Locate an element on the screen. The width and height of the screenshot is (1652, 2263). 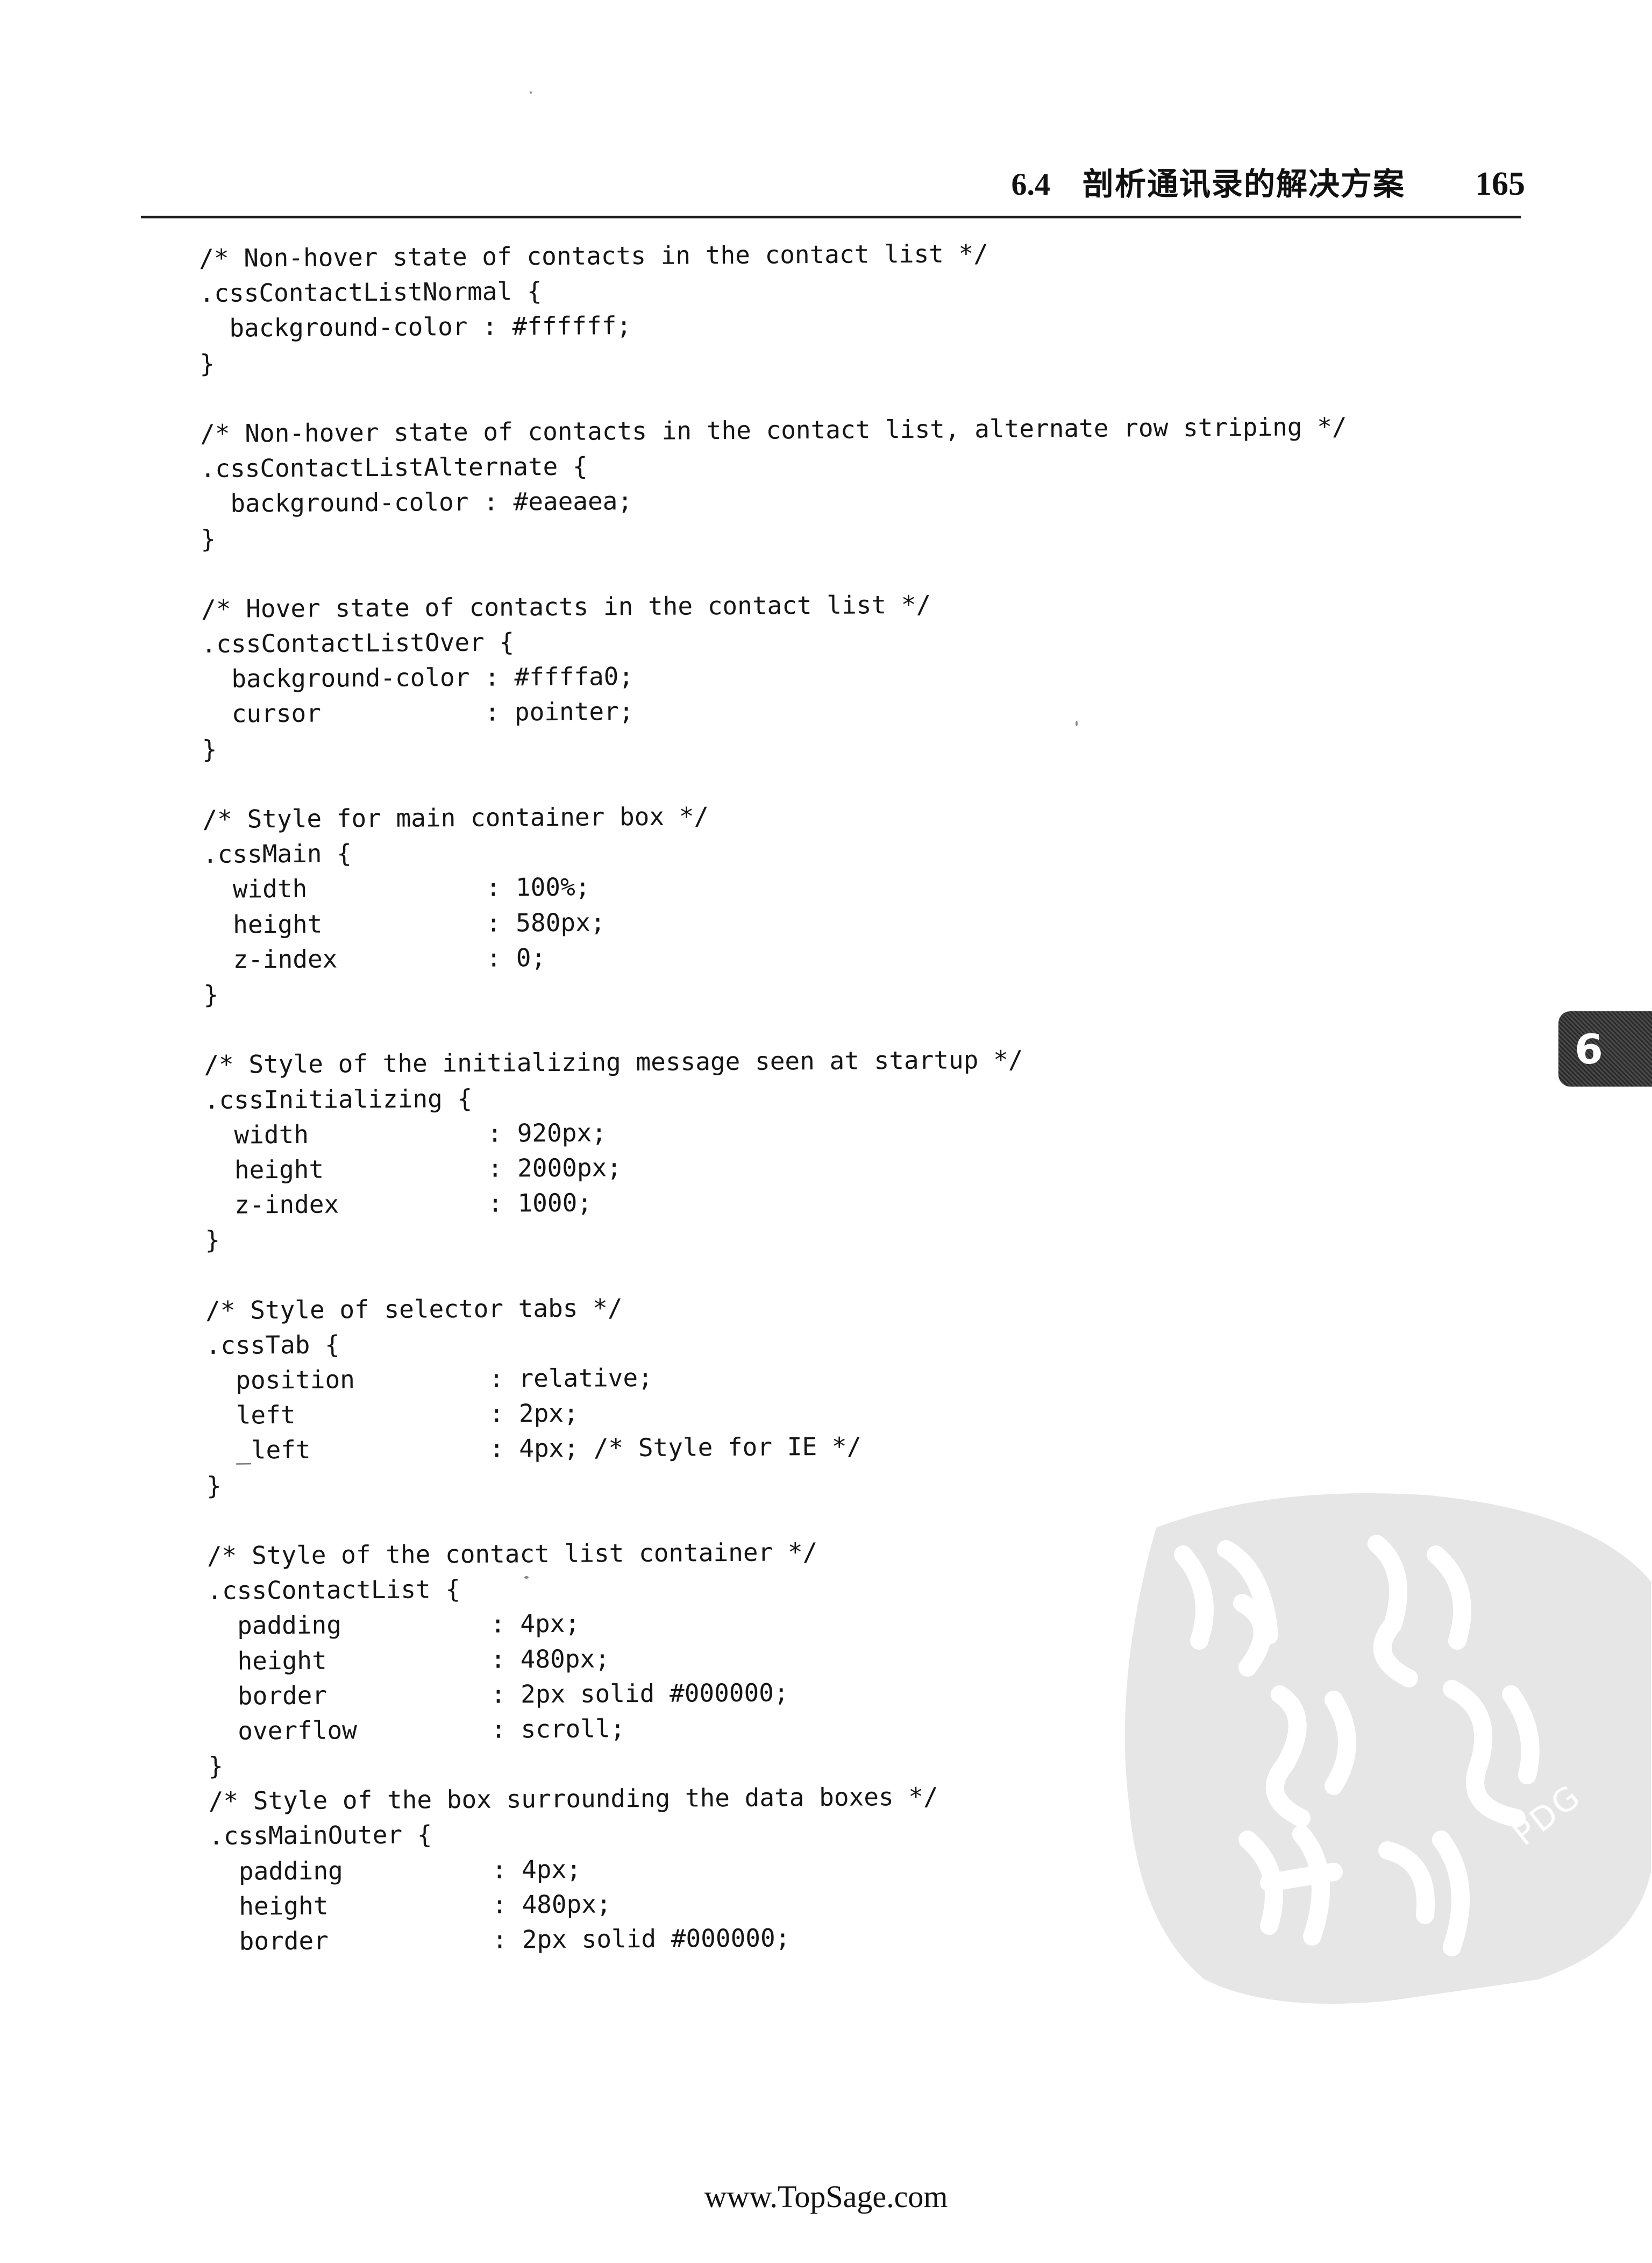
footer-url: www.TopSage.com is located at coordinates (826, 2196).